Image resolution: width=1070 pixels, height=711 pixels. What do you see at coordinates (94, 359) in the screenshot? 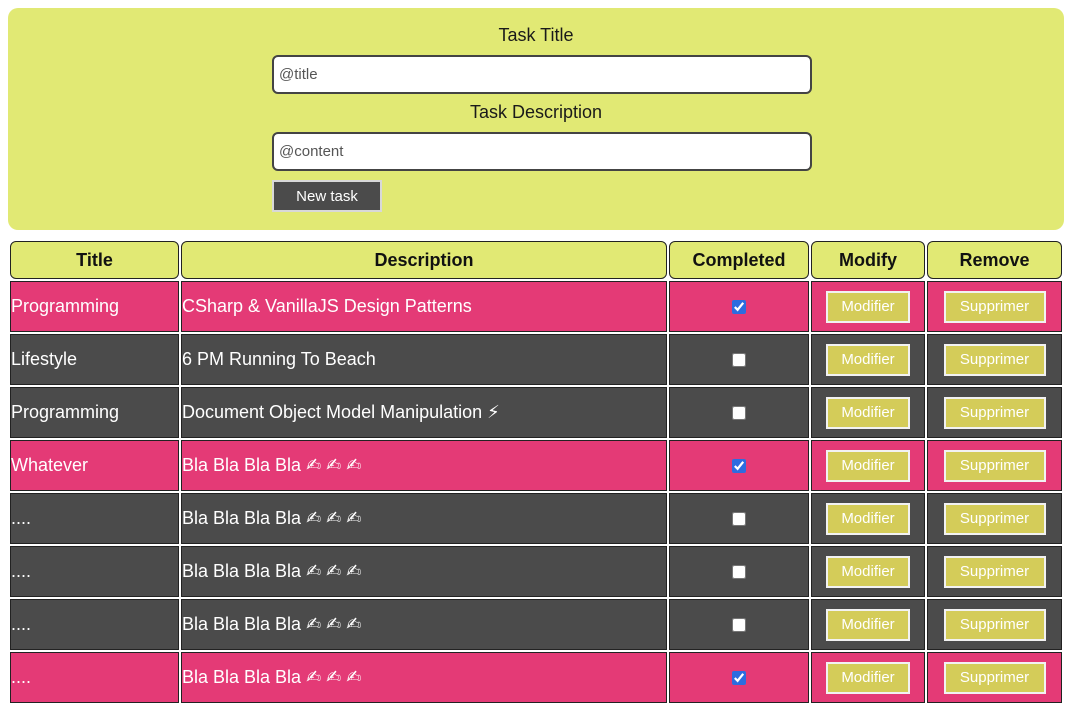
I see `task-title-cell: Lifestyle` at bounding box center [94, 359].